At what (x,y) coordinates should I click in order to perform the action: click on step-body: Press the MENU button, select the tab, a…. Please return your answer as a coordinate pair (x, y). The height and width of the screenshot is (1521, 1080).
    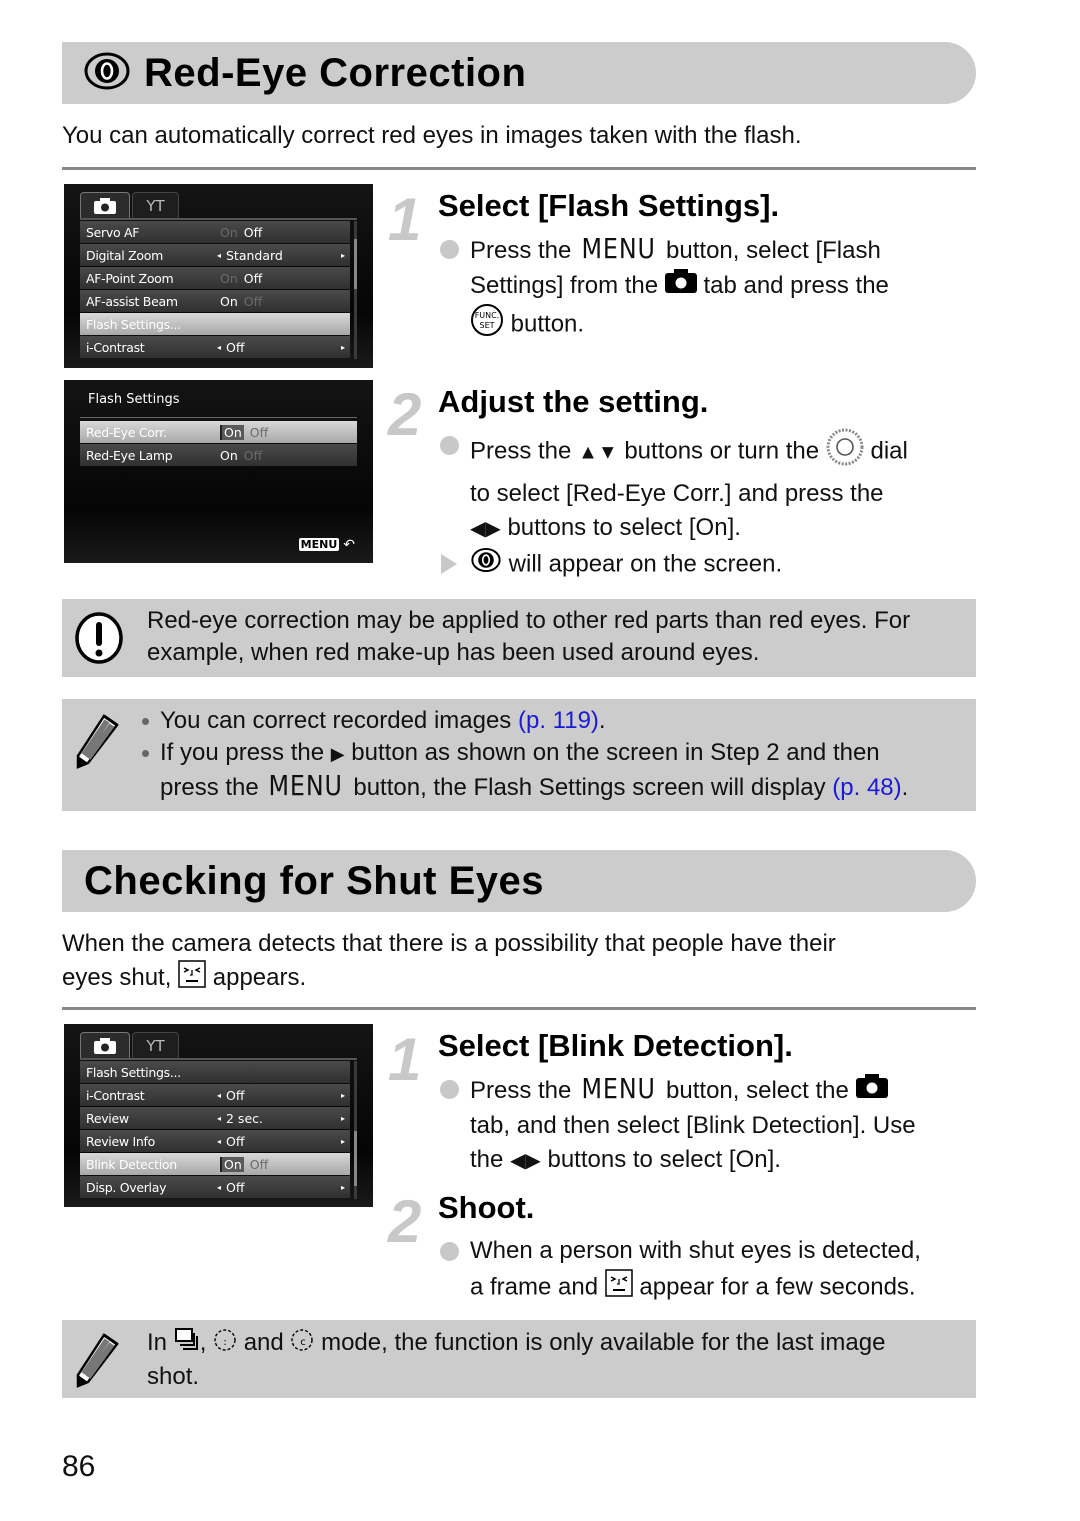
    Looking at the image, I should click on (710, 1125).